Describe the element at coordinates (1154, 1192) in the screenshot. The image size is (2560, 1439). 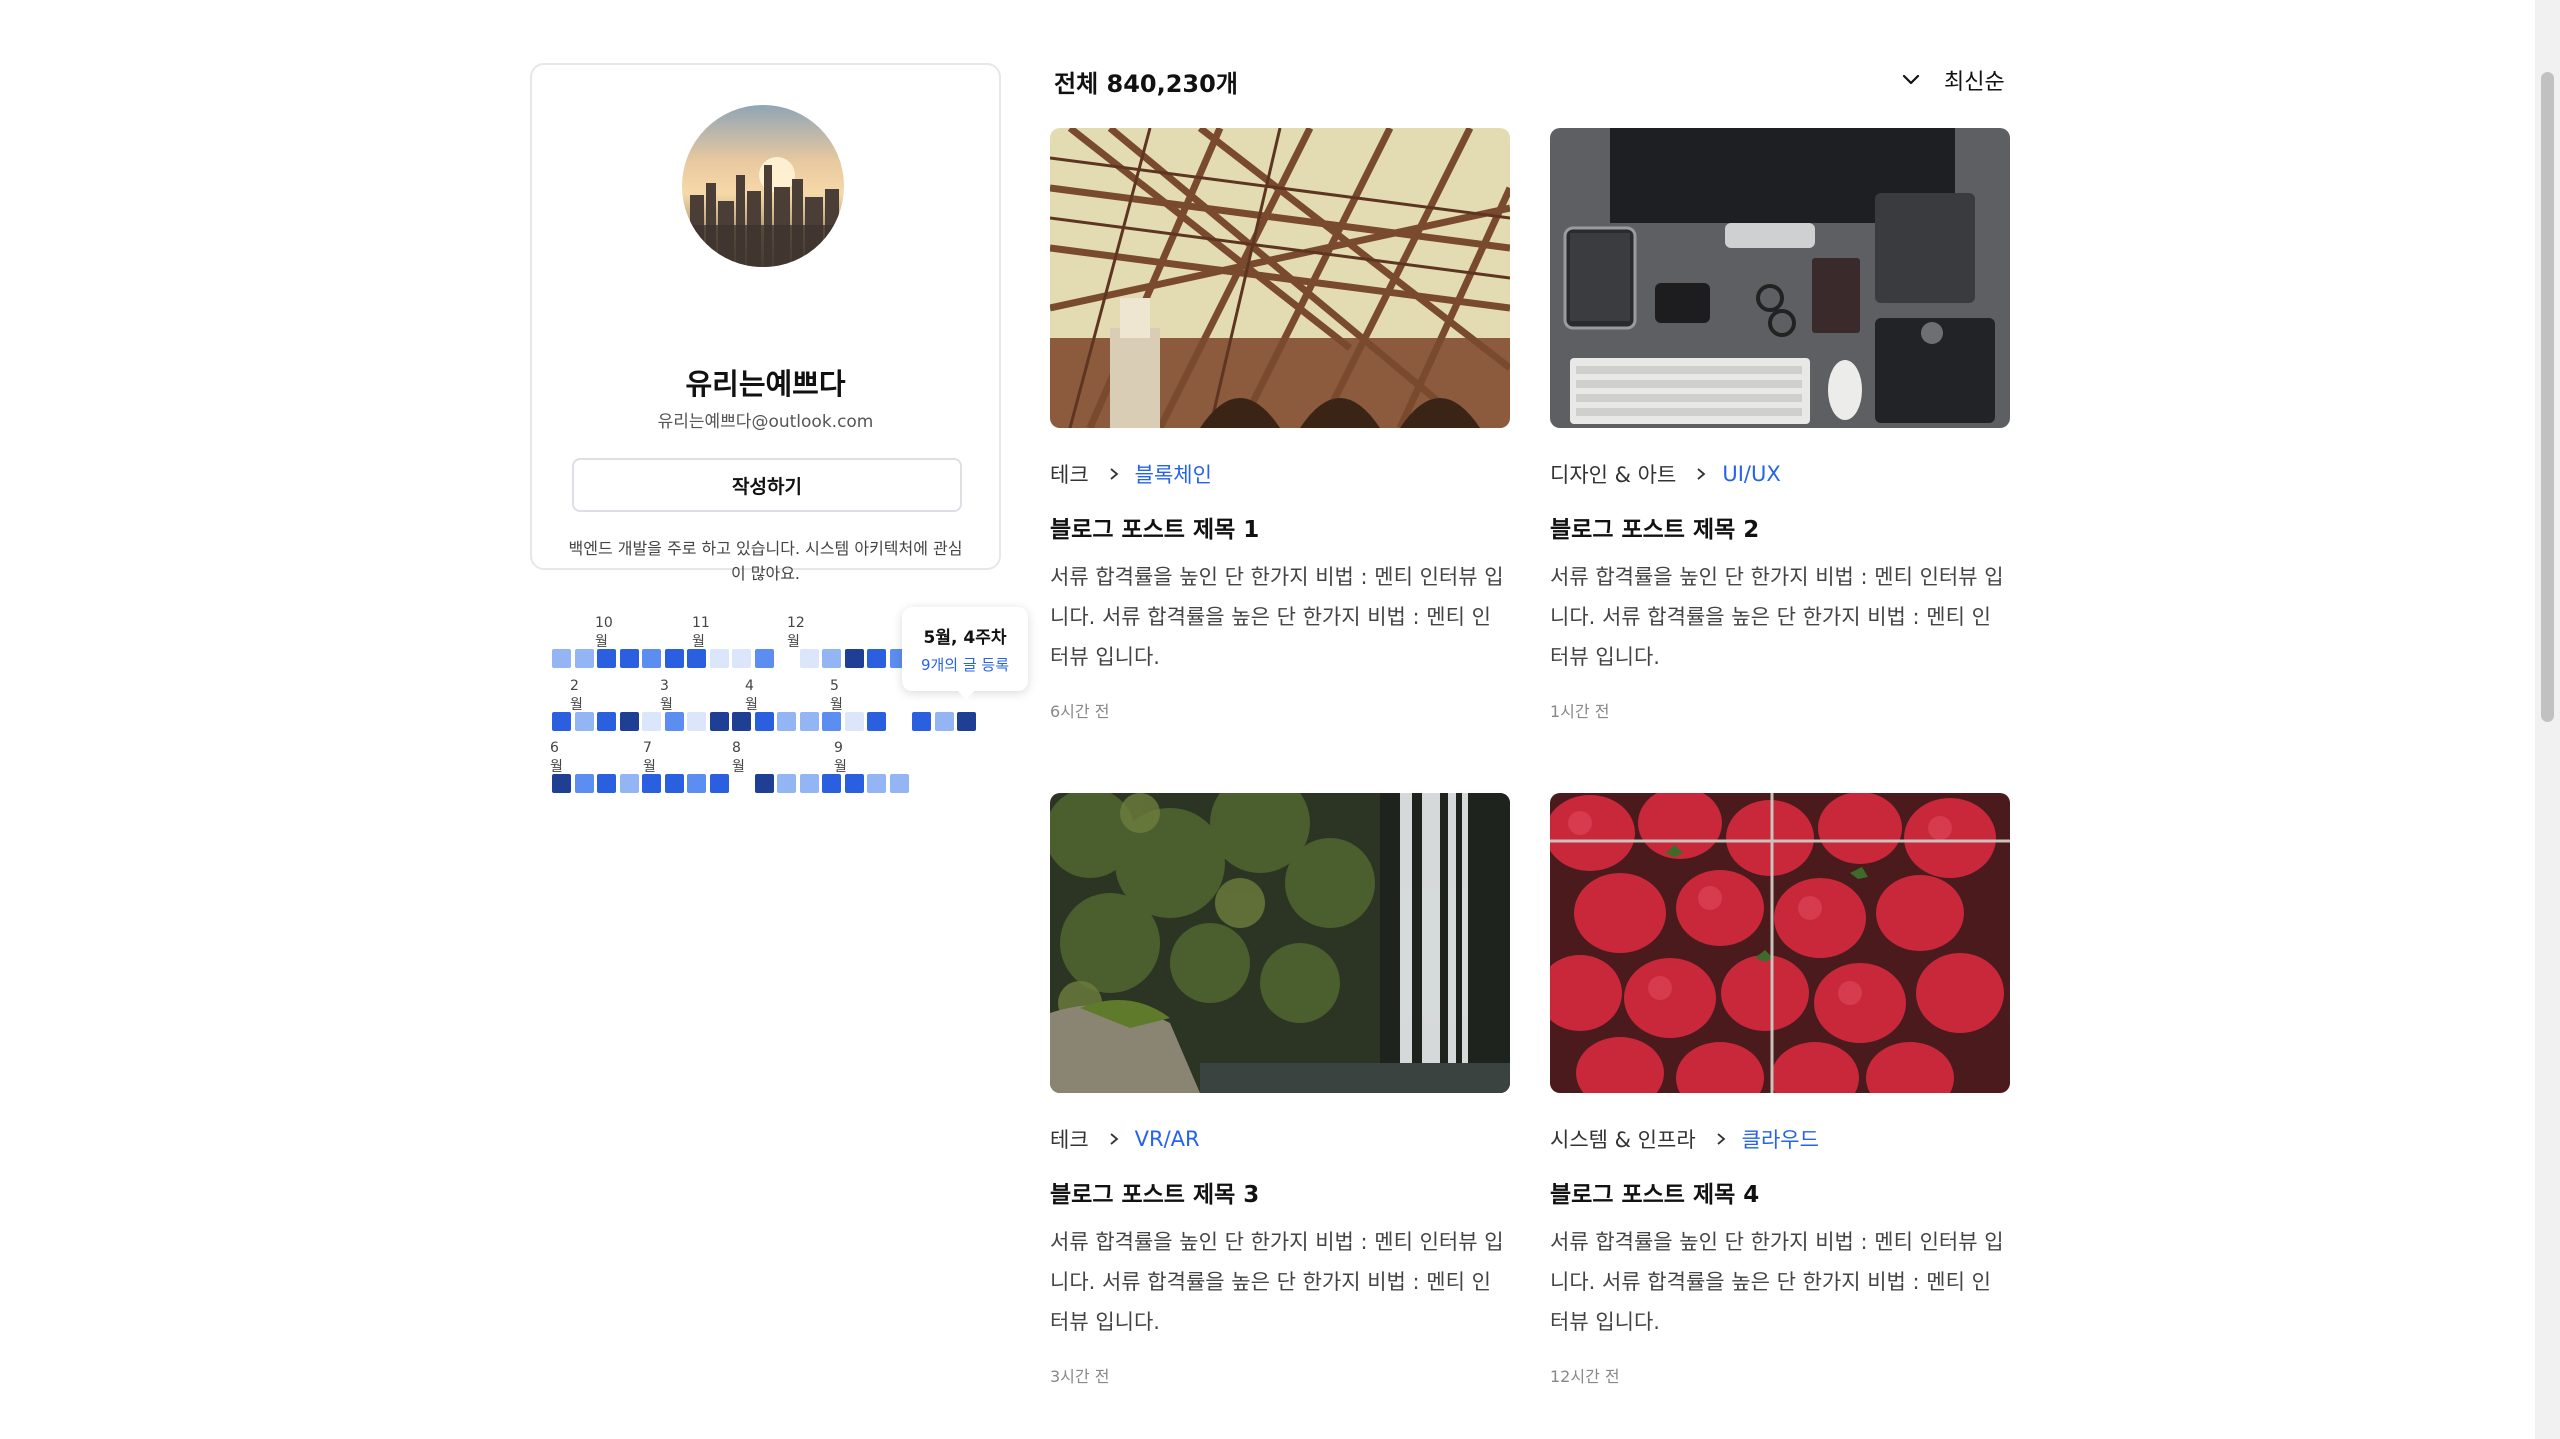
I see `post-title: 블로그 포스트 제목 3` at that location.